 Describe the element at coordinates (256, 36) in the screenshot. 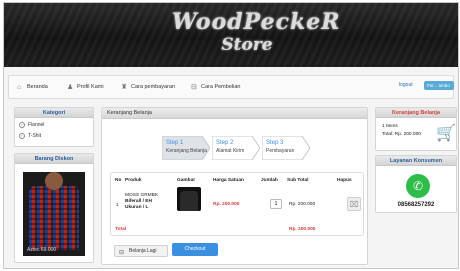

I see `store-logo: WoodPeckeR Store` at that location.